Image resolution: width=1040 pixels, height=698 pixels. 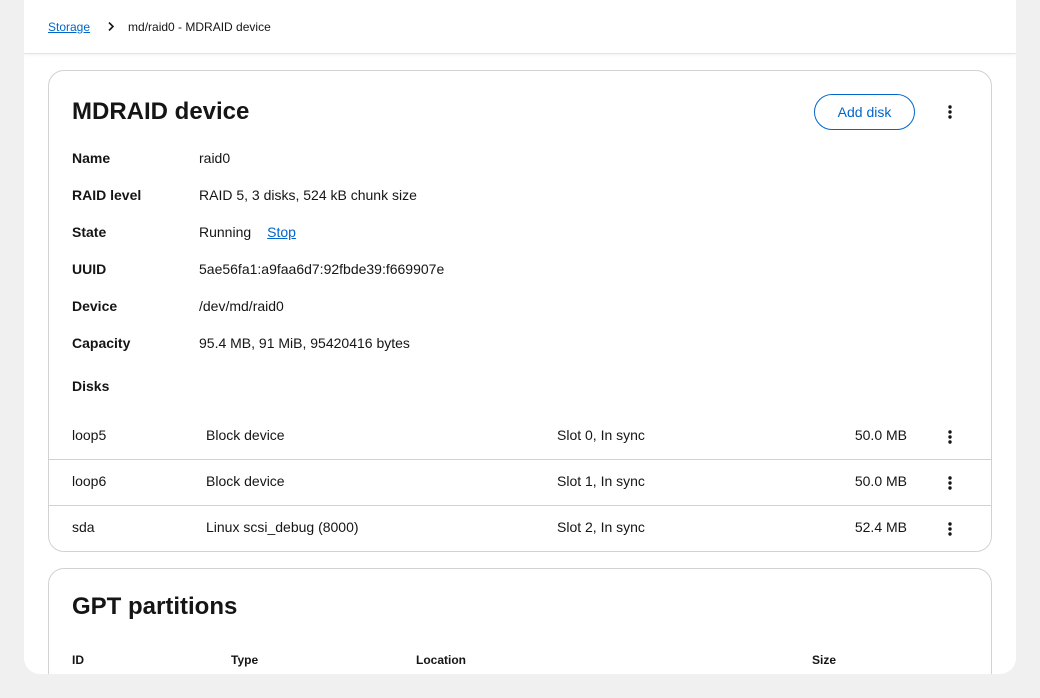 What do you see at coordinates (824, 660) in the screenshot?
I see `column-header-size: Size` at bounding box center [824, 660].